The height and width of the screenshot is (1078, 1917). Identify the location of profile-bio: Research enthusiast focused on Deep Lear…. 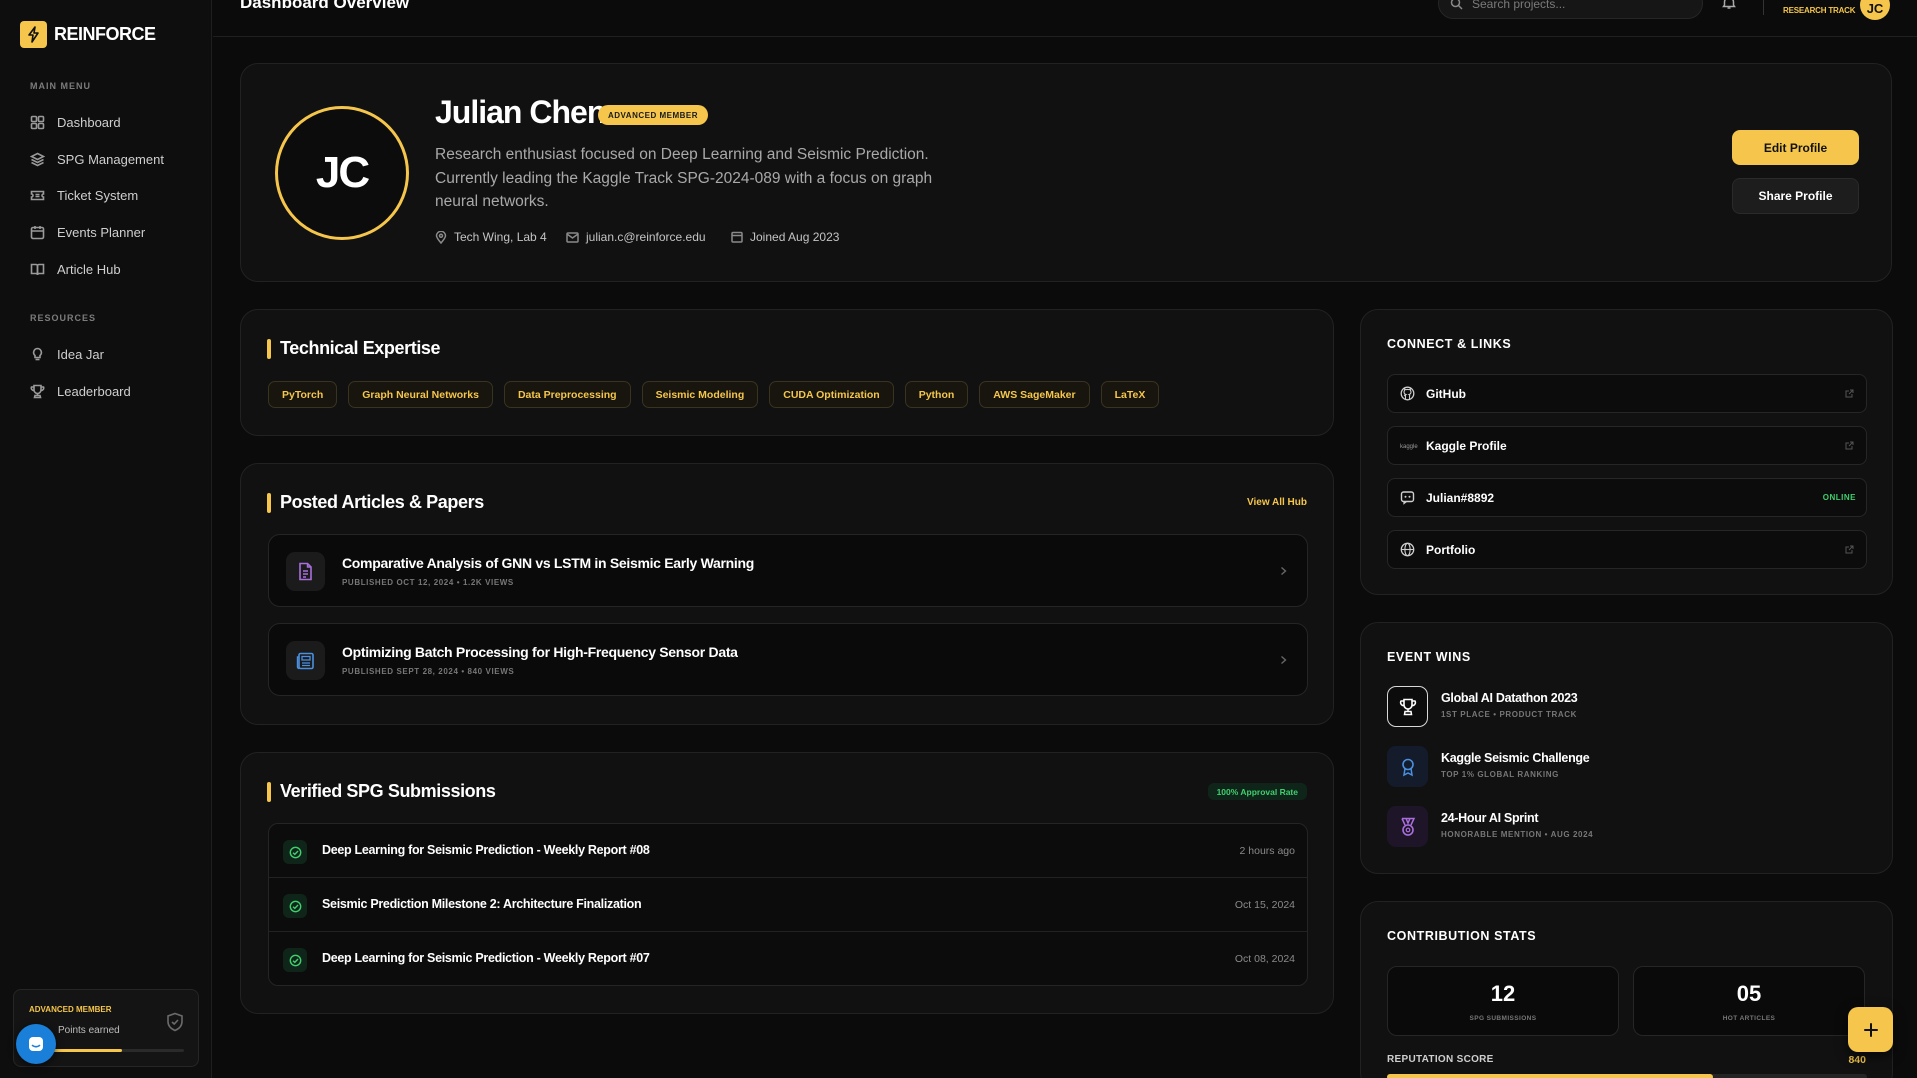
(684, 178).